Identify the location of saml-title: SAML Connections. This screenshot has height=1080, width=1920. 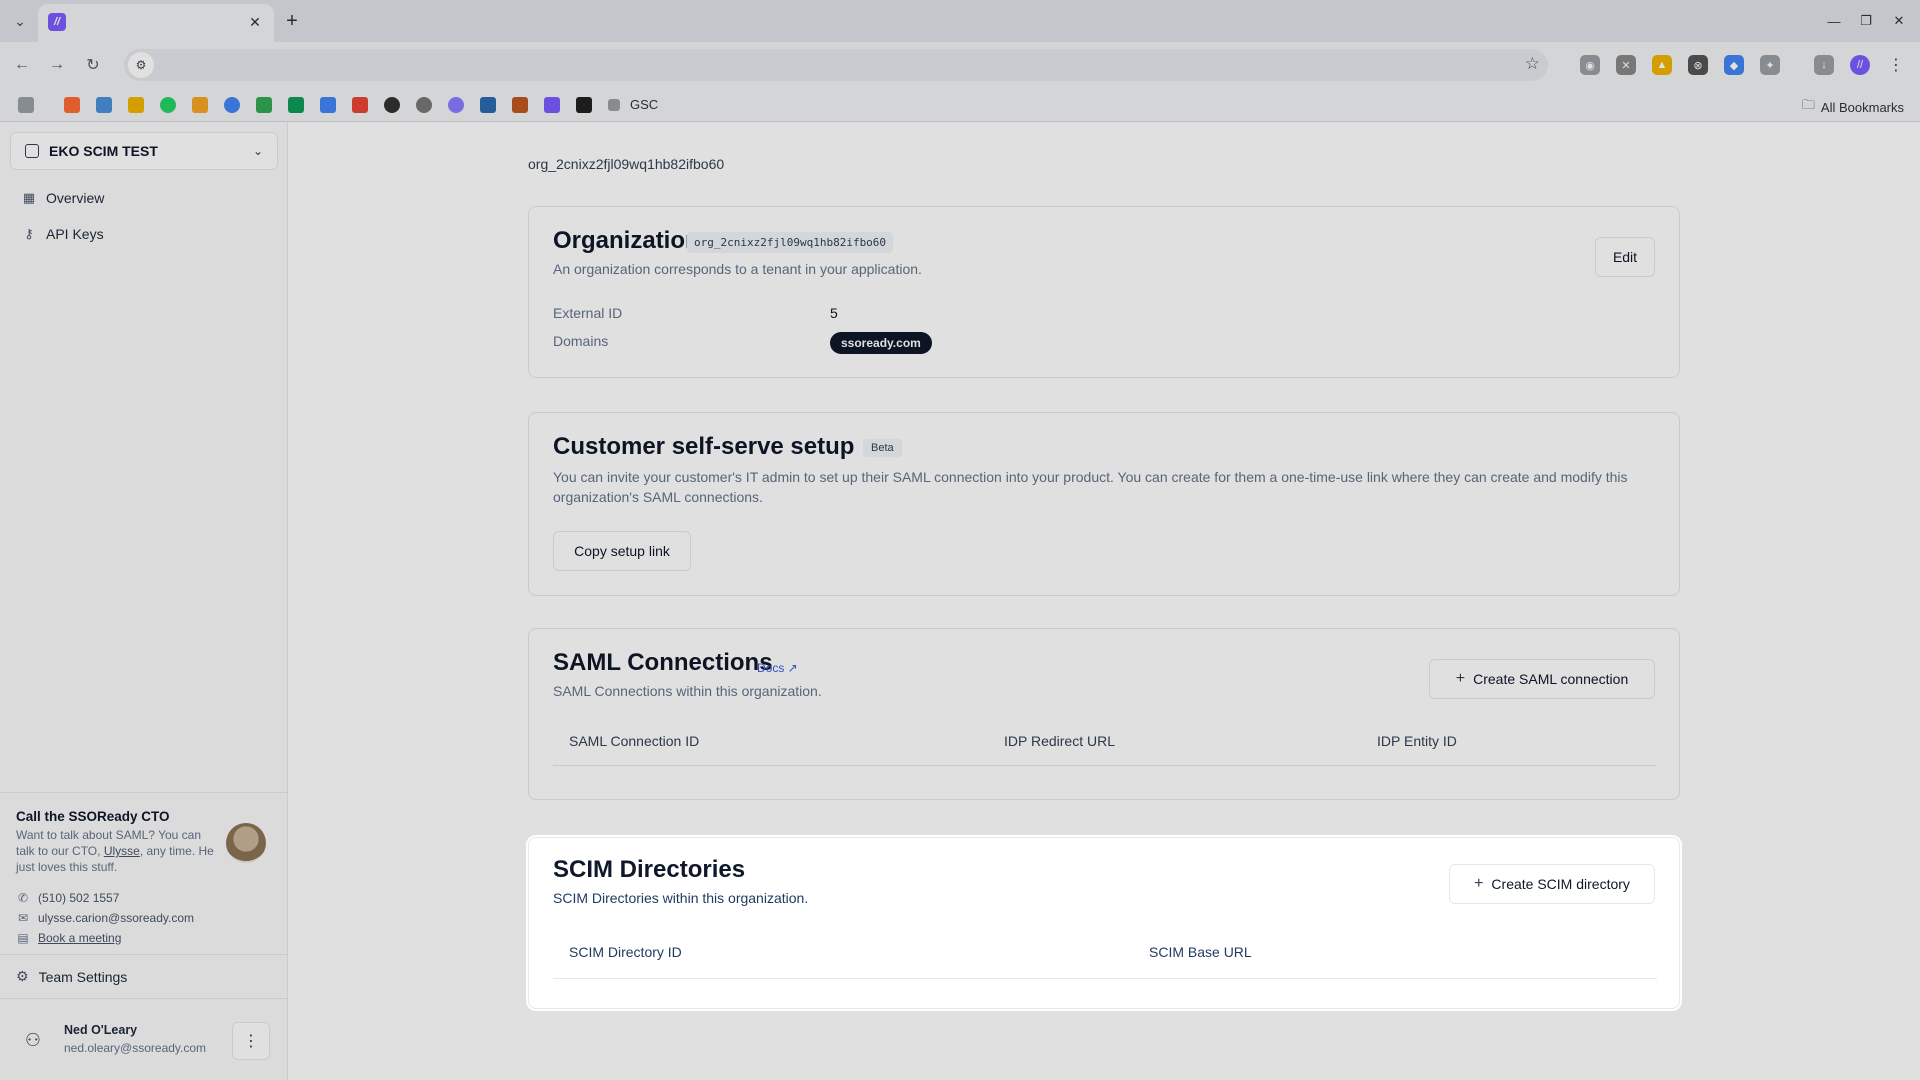
(663, 662).